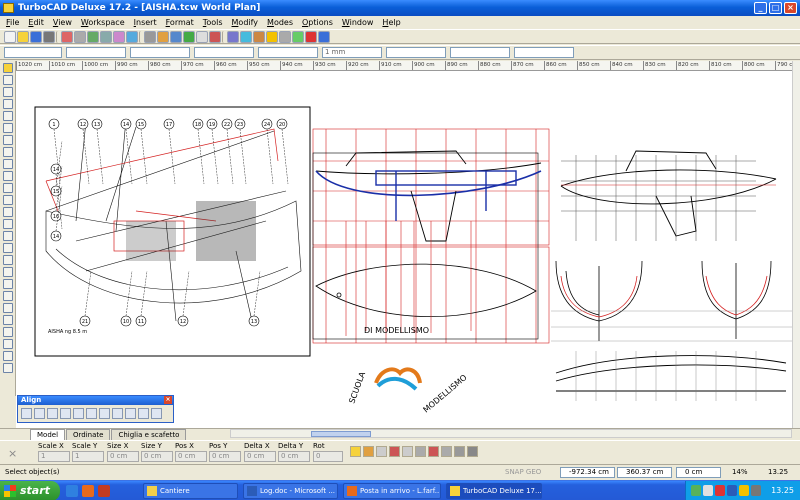 The image size is (800, 500). Describe the element at coordinates (587, 472) in the screenshot. I see `x-coordinate: -972.34 cm` at that location.